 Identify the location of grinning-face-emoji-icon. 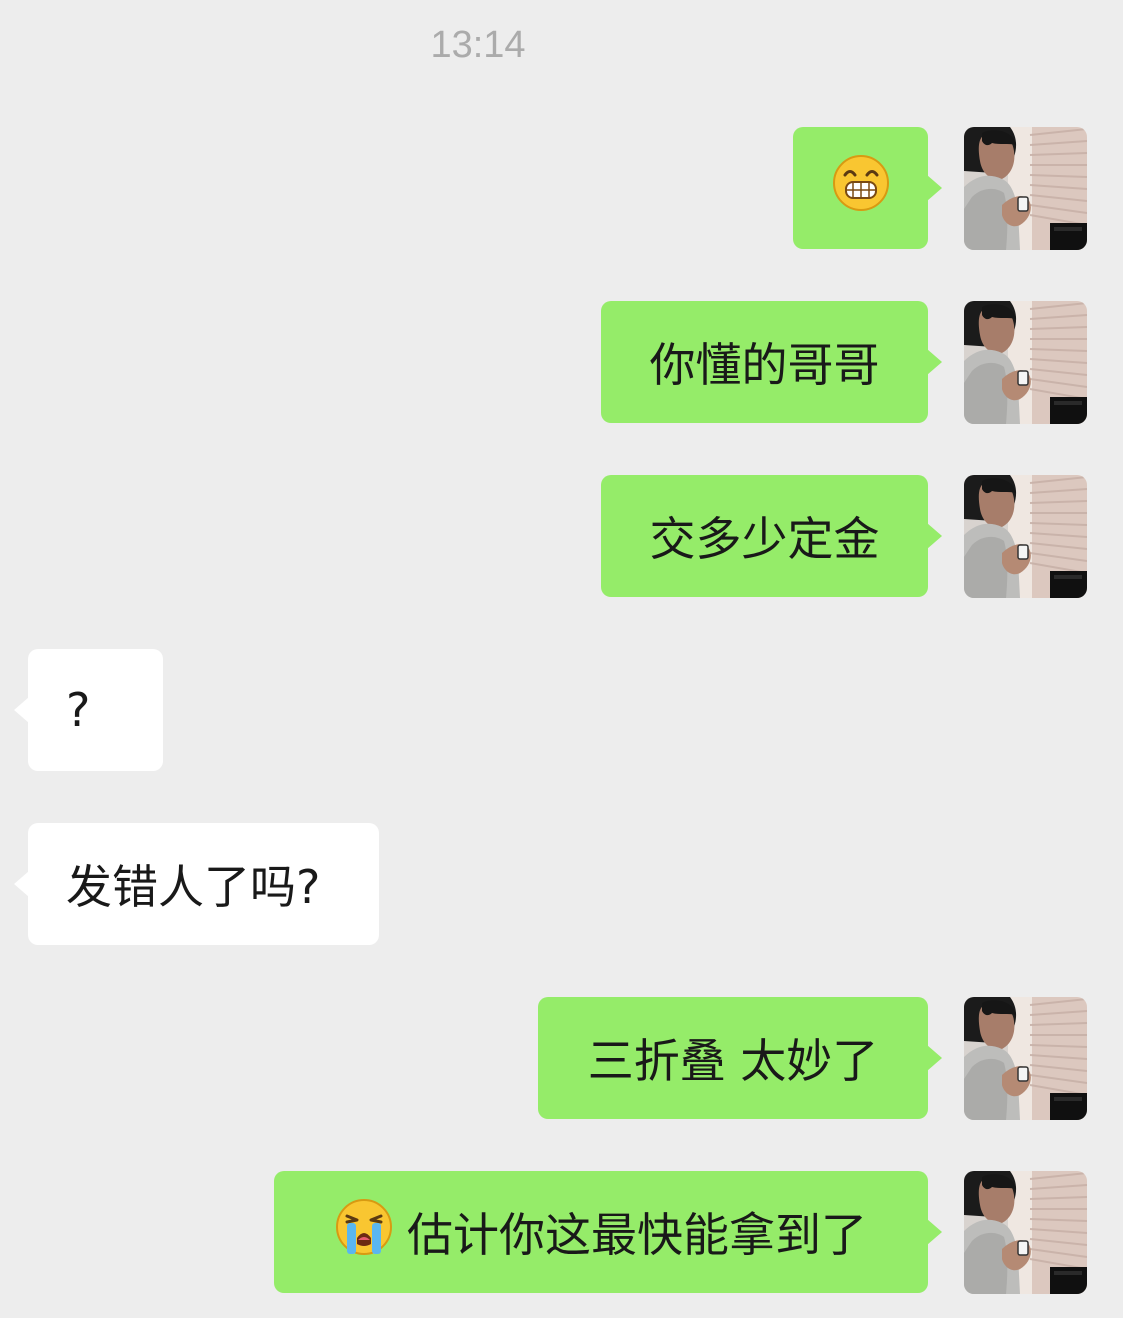
(861, 188).